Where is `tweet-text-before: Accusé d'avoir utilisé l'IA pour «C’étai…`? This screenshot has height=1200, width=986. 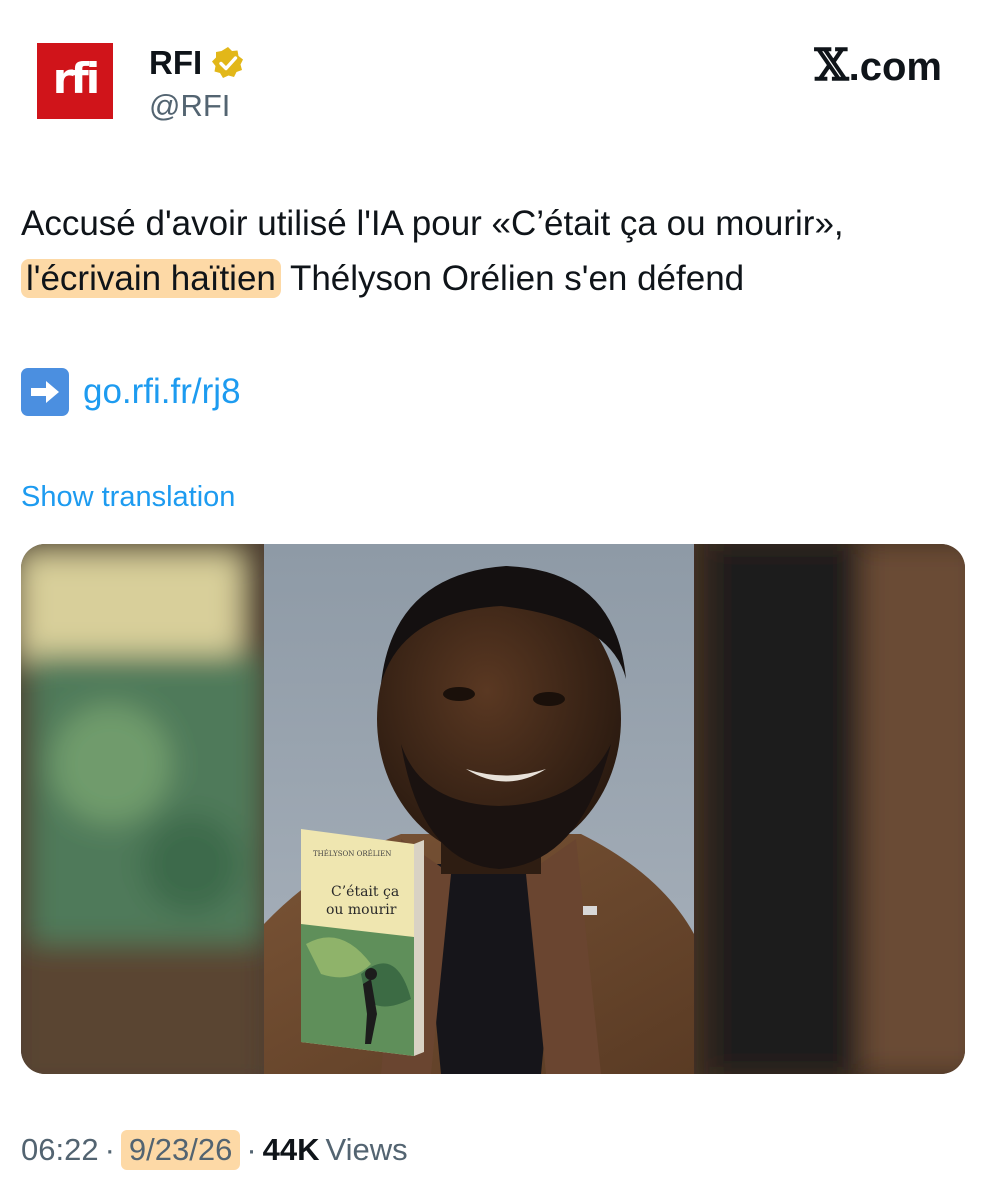
tweet-text-before: Accusé d'avoir utilisé l'IA pour «C’étai… is located at coordinates (432, 223).